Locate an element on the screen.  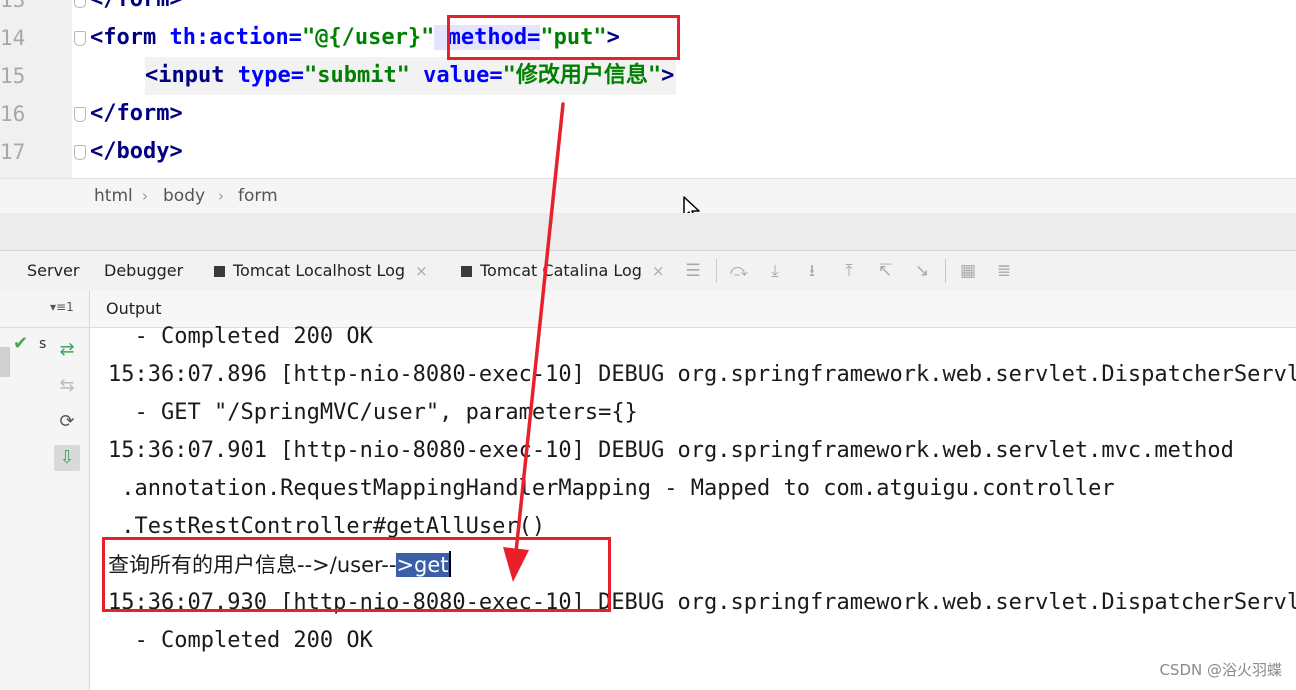
tab-label: Debugger is located at coordinates (144, 270).